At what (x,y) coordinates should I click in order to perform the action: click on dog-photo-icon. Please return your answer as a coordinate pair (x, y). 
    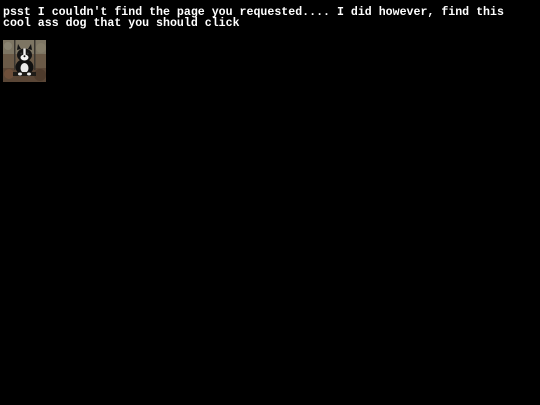
    Looking at the image, I should click on (24, 61).